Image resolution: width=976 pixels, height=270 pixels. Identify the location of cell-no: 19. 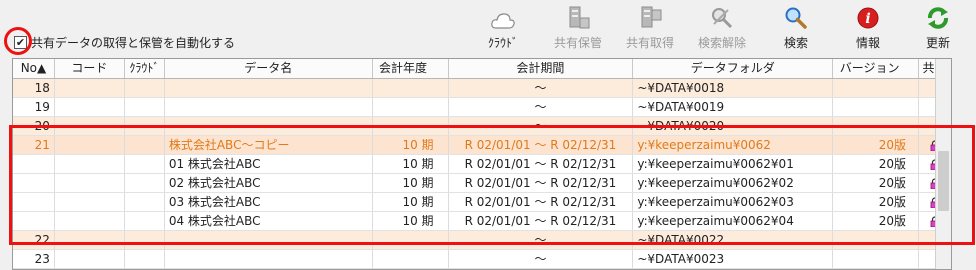
(34, 107).